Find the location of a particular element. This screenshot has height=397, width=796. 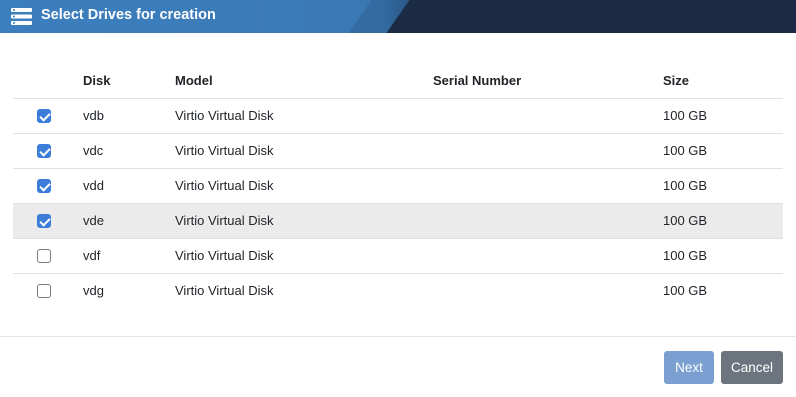

header-decoration-dark is located at coordinates (591, 16).